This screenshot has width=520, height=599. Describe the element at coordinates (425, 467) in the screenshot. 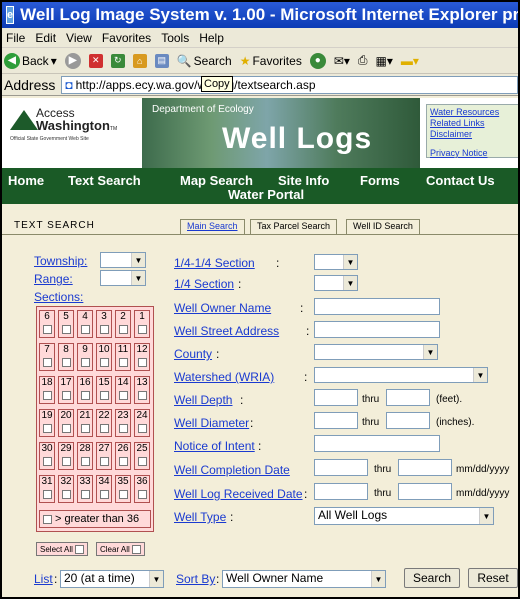

I see `completion-to-input` at that location.